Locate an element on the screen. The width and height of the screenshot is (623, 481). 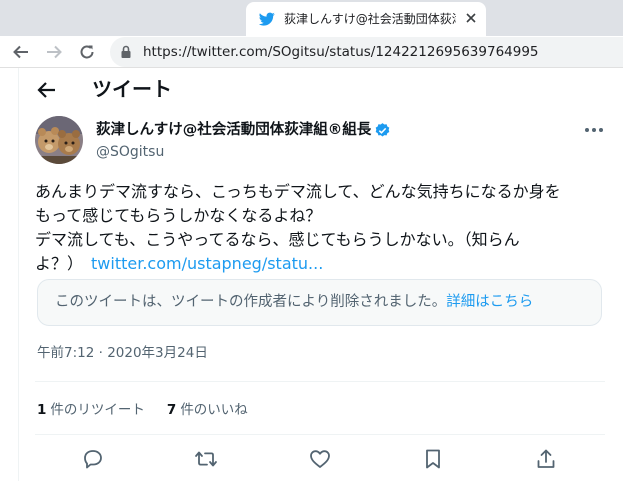
tweet-stats: 1 件のリツイート 7 件のいいね is located at coordinates (153, 410).